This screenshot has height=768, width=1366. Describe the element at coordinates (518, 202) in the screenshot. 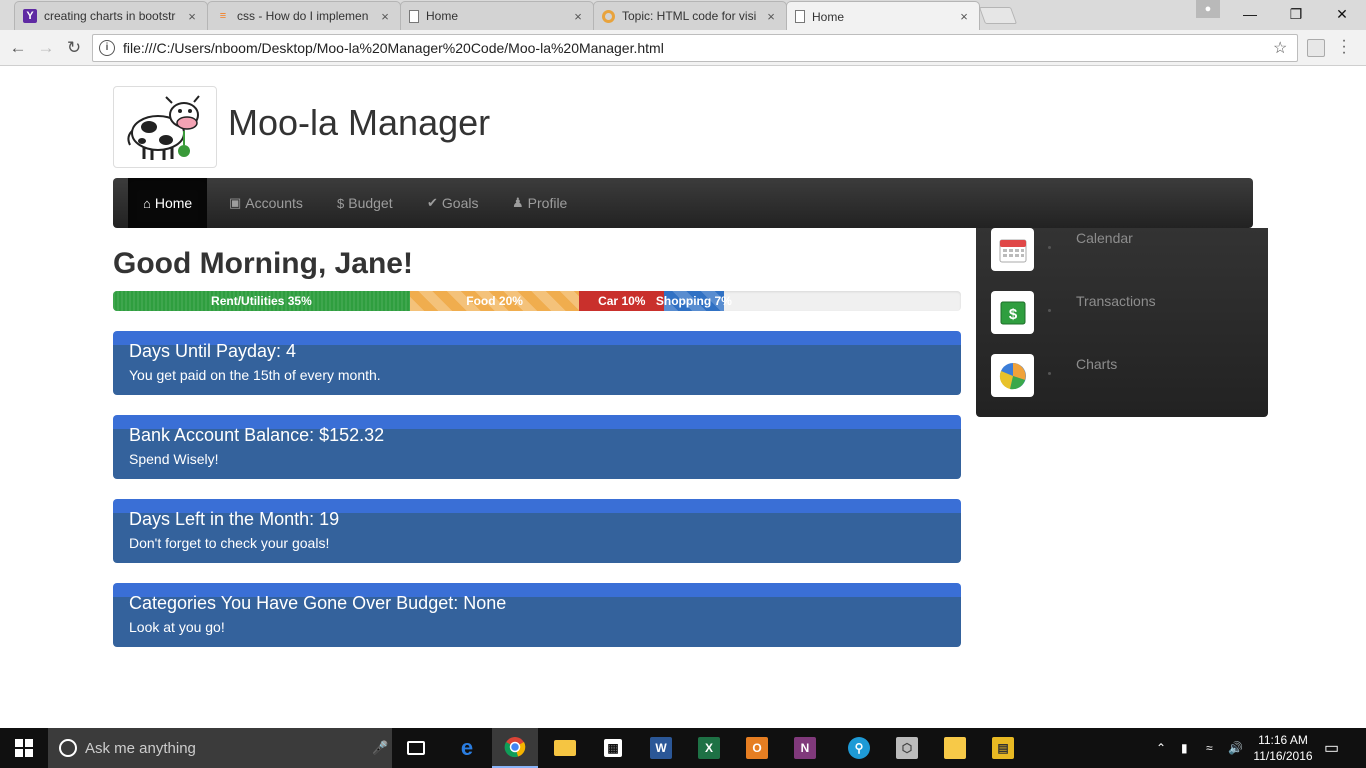

I see `user-icon: ♟` at that location.